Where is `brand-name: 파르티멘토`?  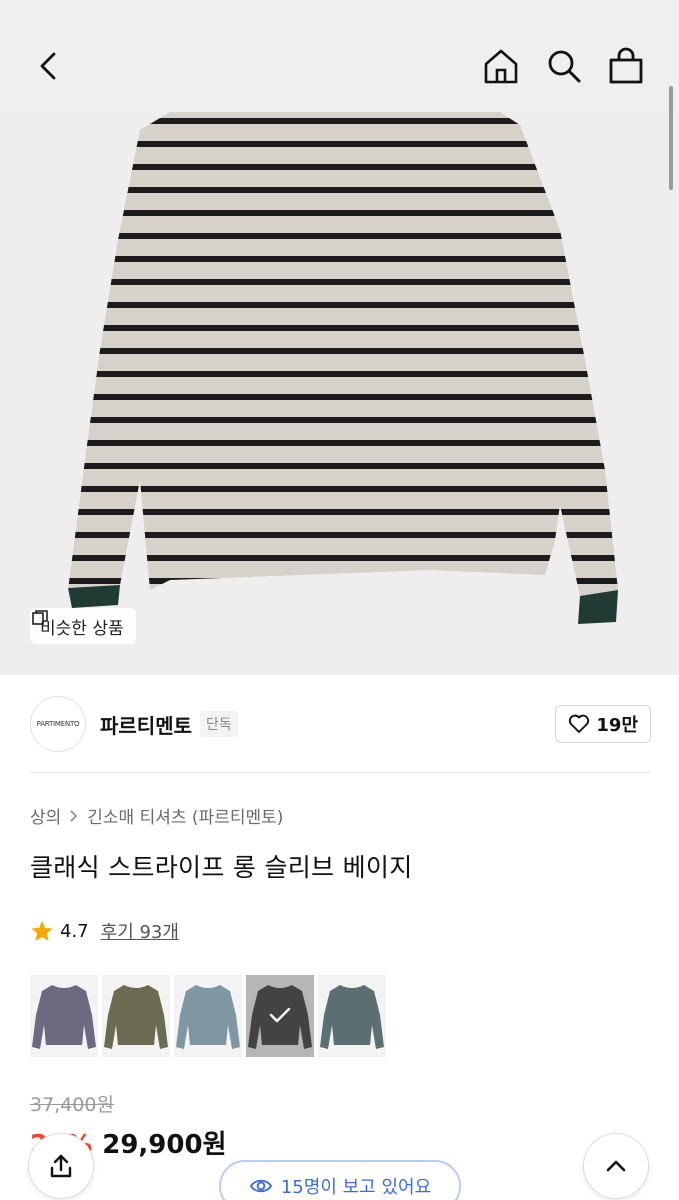
brand-name: 파르티멘토 is located at coordinates (146, 724).